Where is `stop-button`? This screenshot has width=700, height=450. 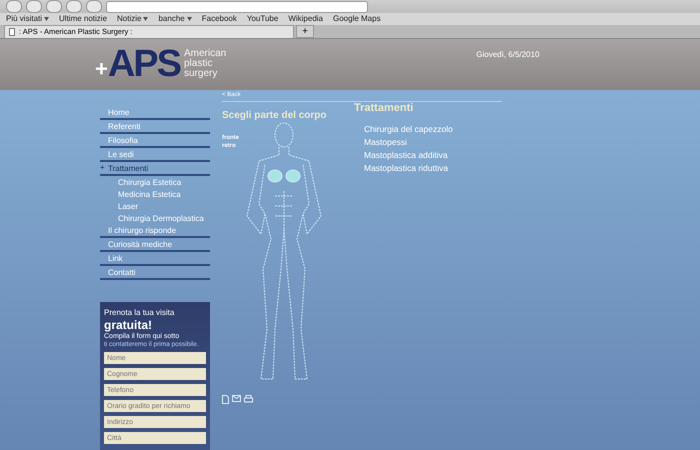
stop-button is located at coordinates (74, 6).